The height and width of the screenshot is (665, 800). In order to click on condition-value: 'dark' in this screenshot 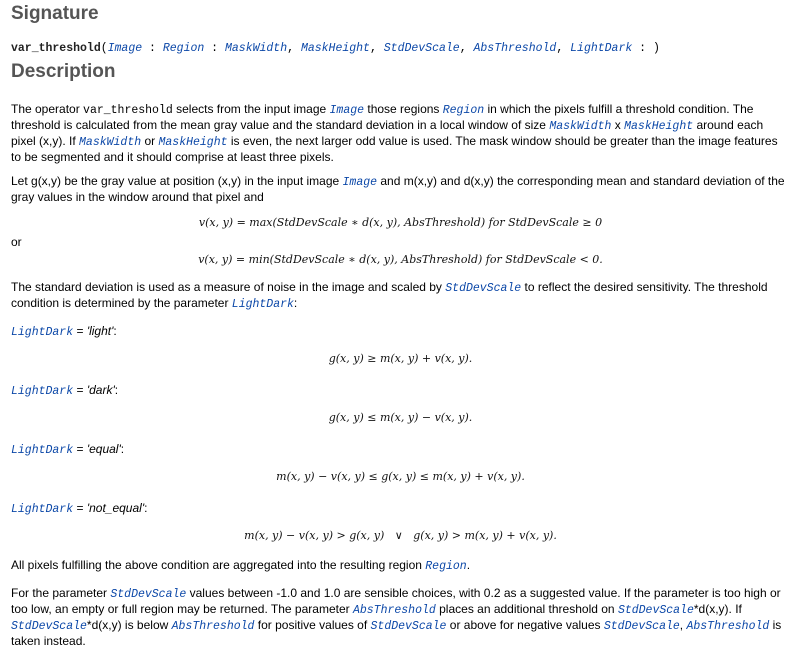, I will do `click(100, 390)`.